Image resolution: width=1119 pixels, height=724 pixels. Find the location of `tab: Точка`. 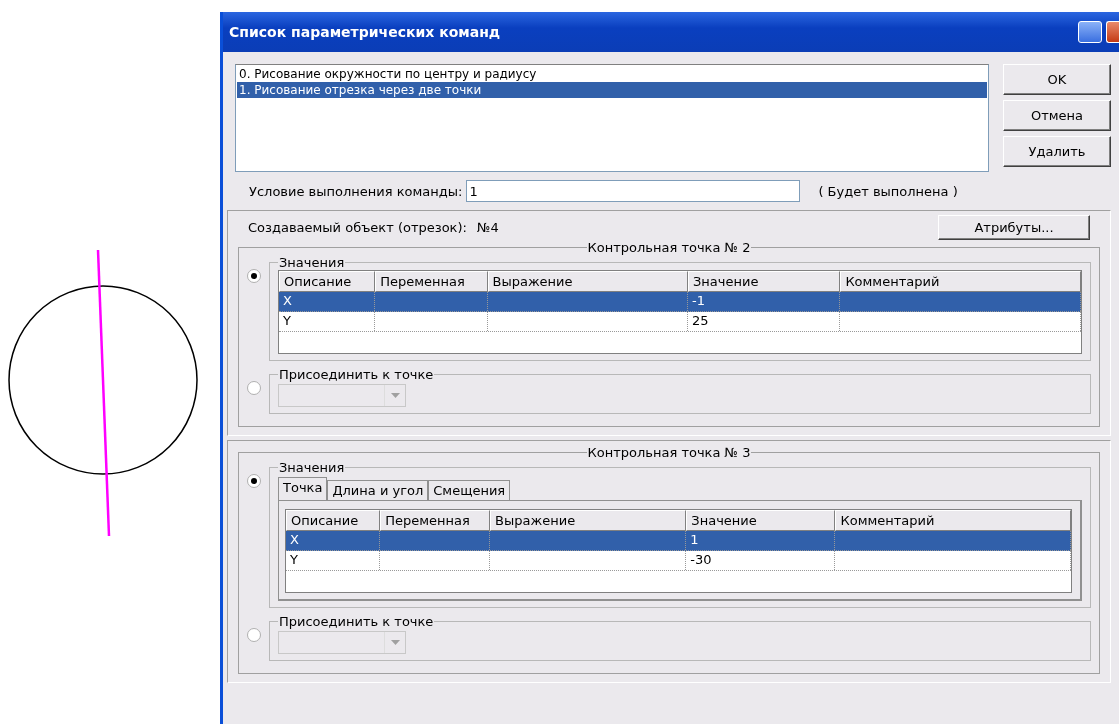

tab: Точка is located at coordinates (303, 488).